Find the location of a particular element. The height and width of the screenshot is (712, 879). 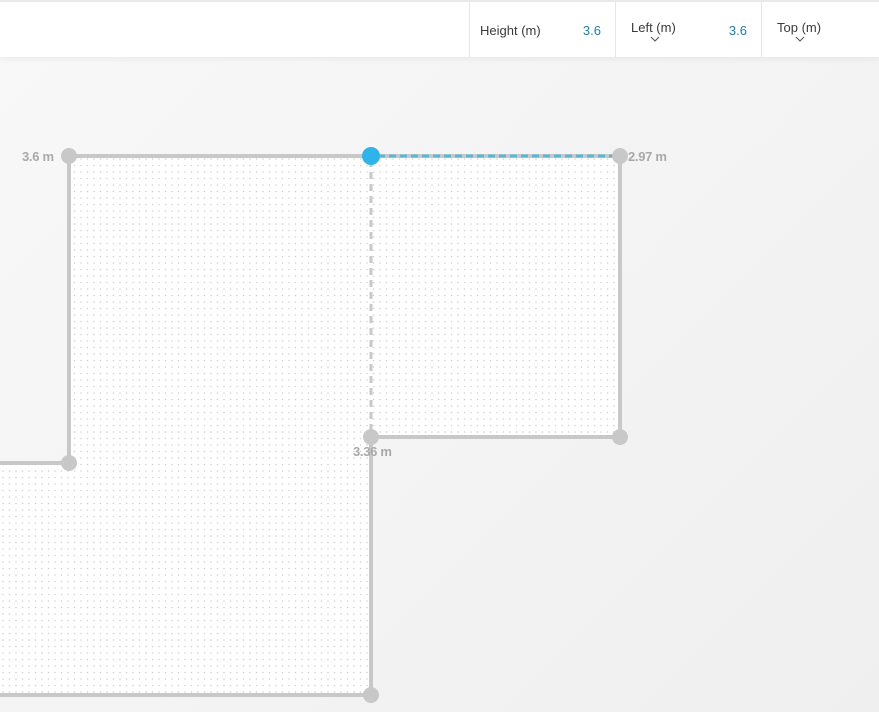

left-field: Left (m) 3.6 is located at coordinates (688, 29).